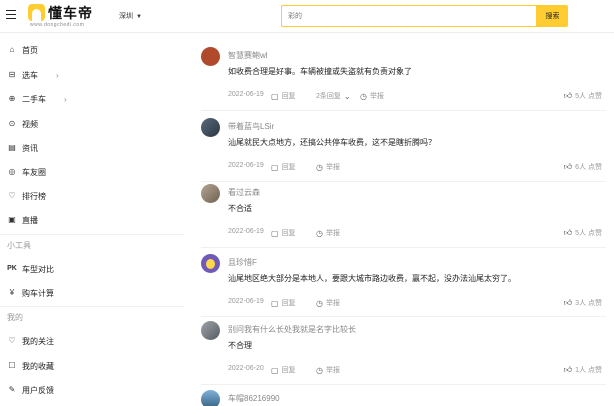  What do you see at coordinates (418, 168) in the screenshot?
I see `comment-meta: 2022-06-19 ▢ 回复 ◷ 举报 👍︎ 6人 点赞` at bounding box center [418, 168].